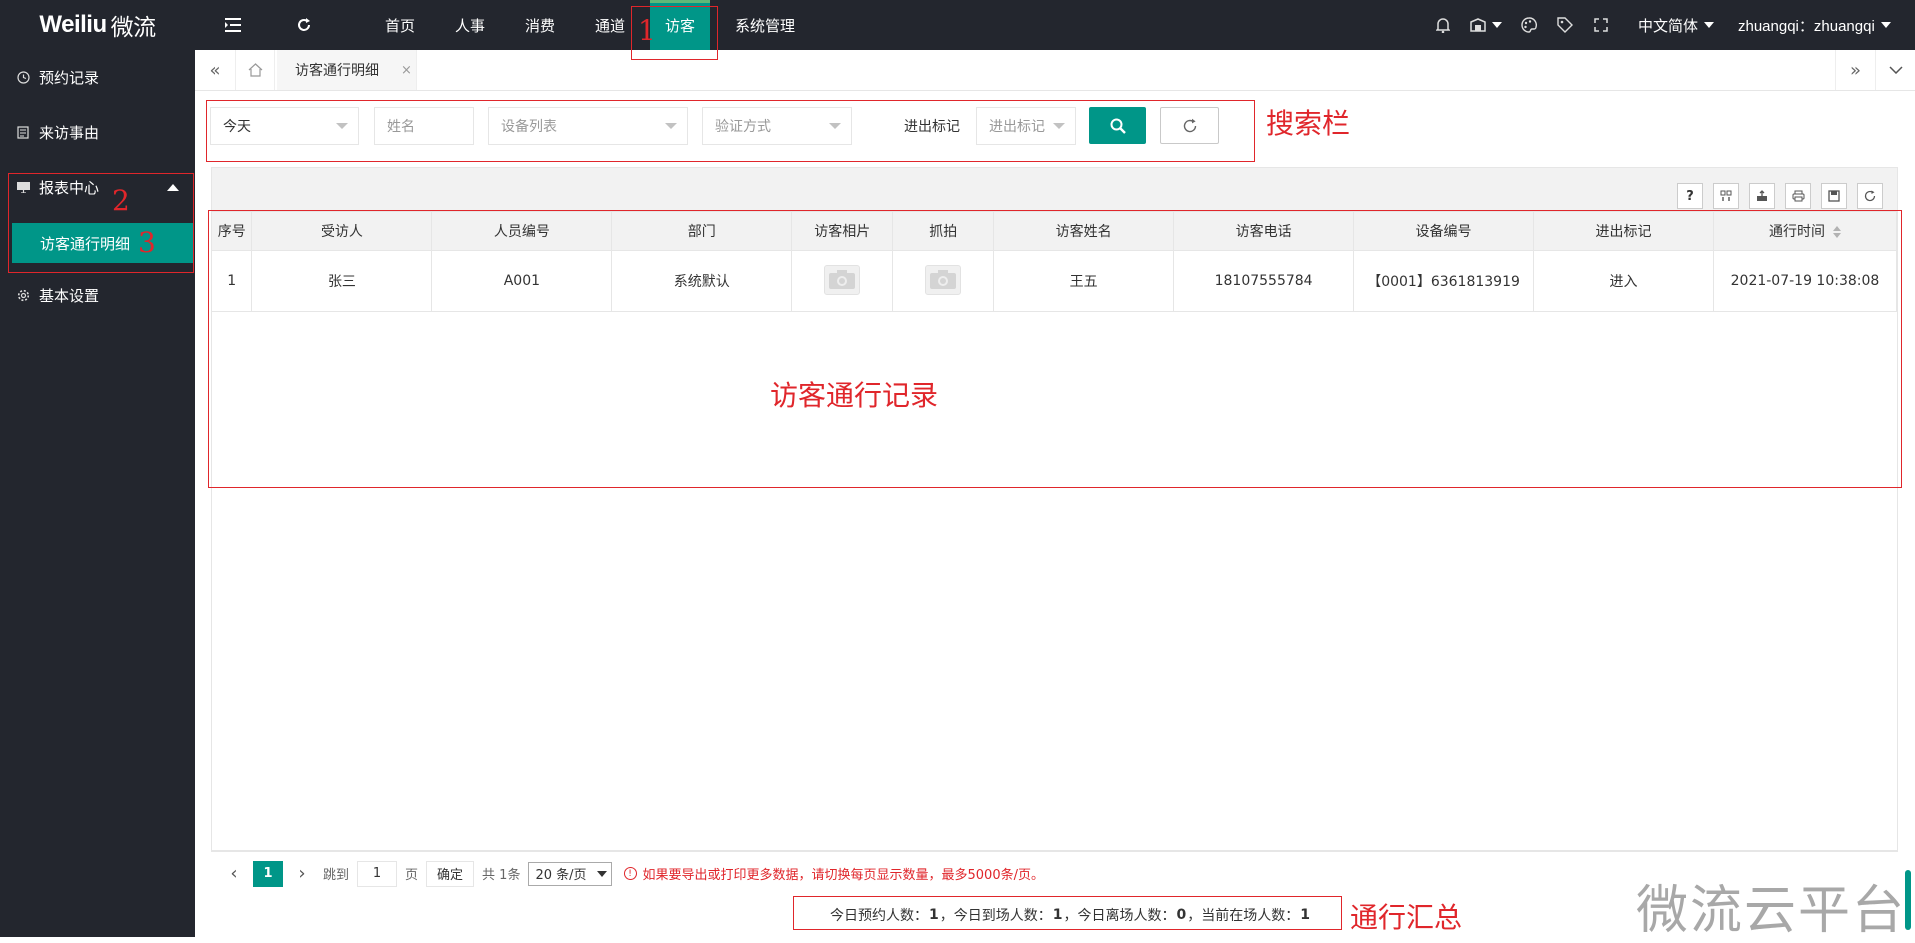  I want to click on annotation-number: 3, so click(147, 242).